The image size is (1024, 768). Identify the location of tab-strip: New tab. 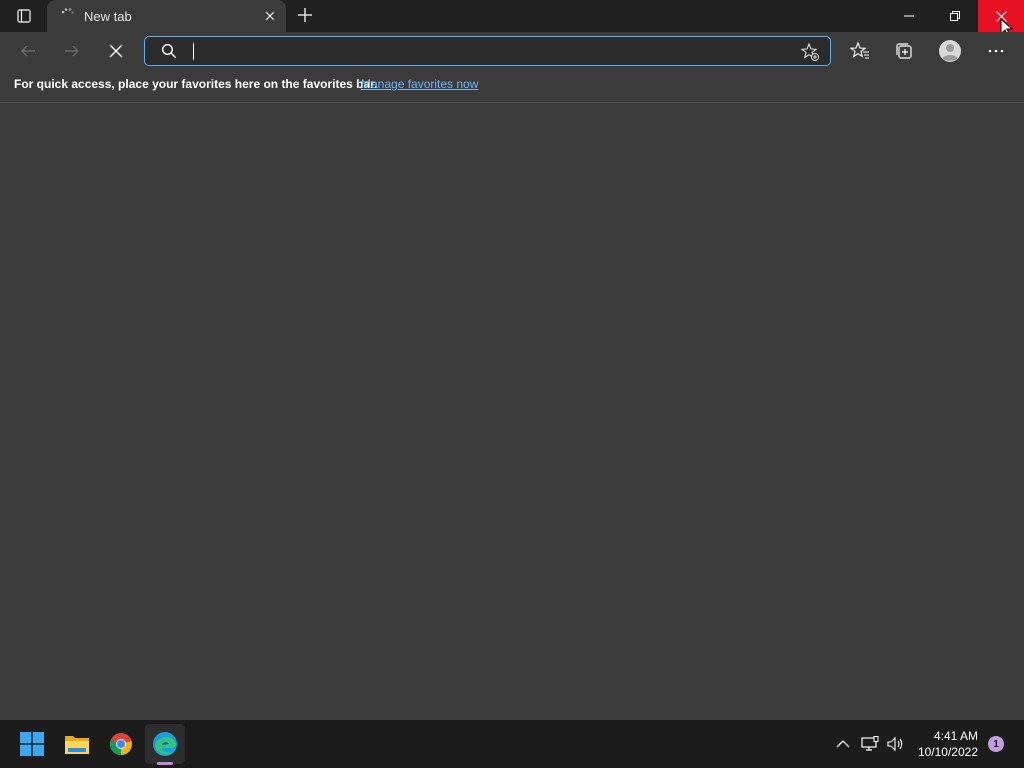
(512, 18).